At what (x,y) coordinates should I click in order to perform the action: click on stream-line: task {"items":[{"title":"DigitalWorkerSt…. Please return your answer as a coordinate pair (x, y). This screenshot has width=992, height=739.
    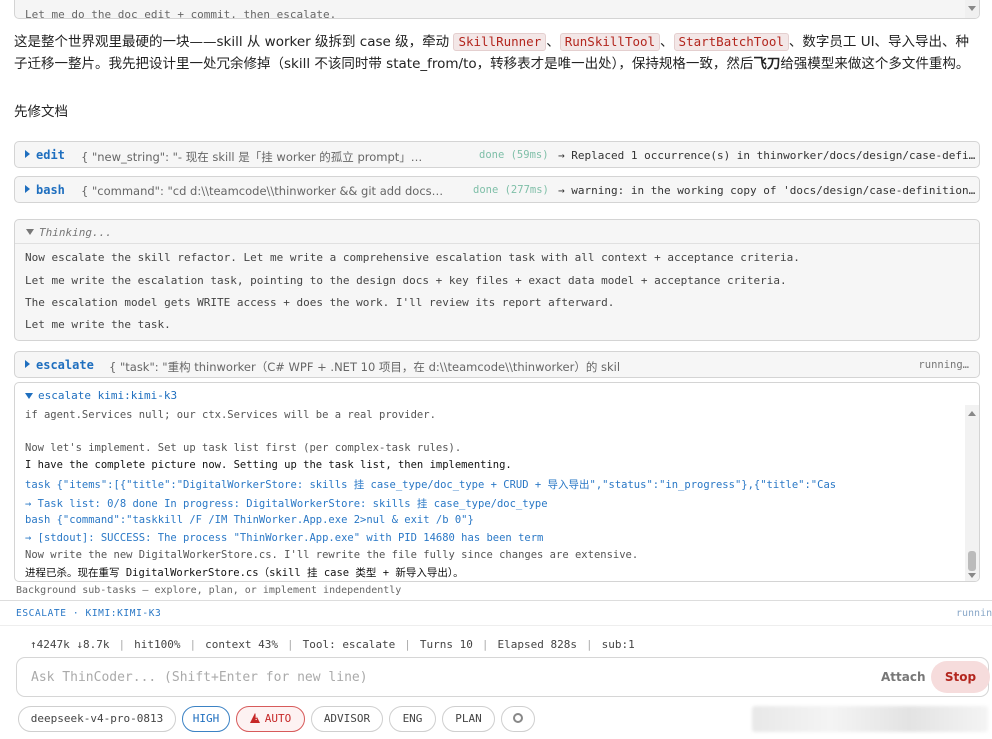
    Looking at the image, I should click on (431, 485).